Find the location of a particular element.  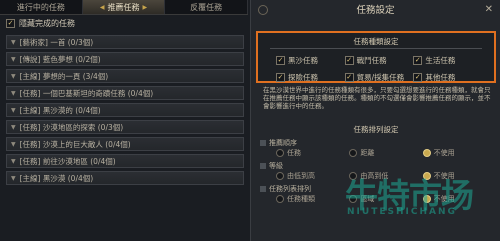

quest-title: [主線] 黑沙漠的 (0/4個) is located at coordinates (60, 110).